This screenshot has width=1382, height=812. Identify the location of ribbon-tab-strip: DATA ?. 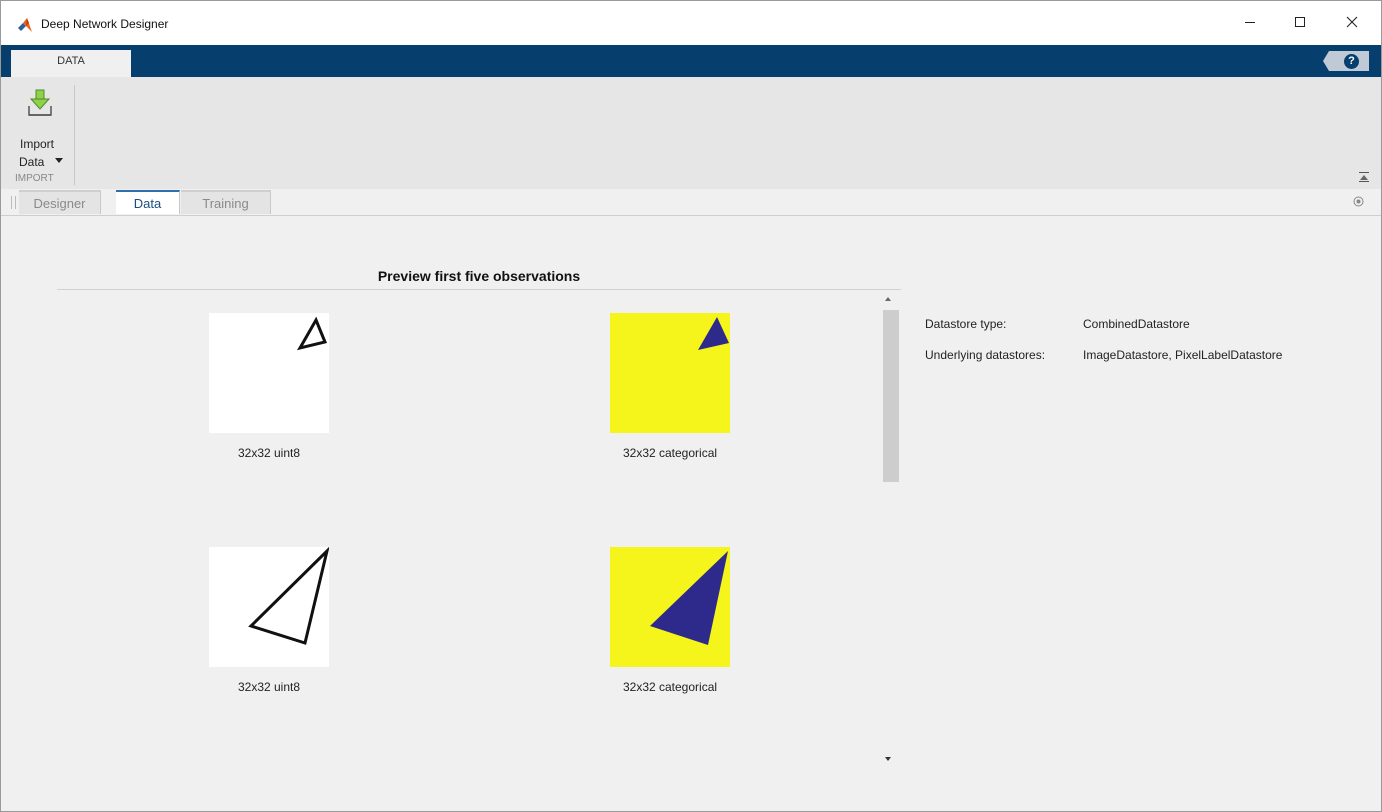
(691, 61).